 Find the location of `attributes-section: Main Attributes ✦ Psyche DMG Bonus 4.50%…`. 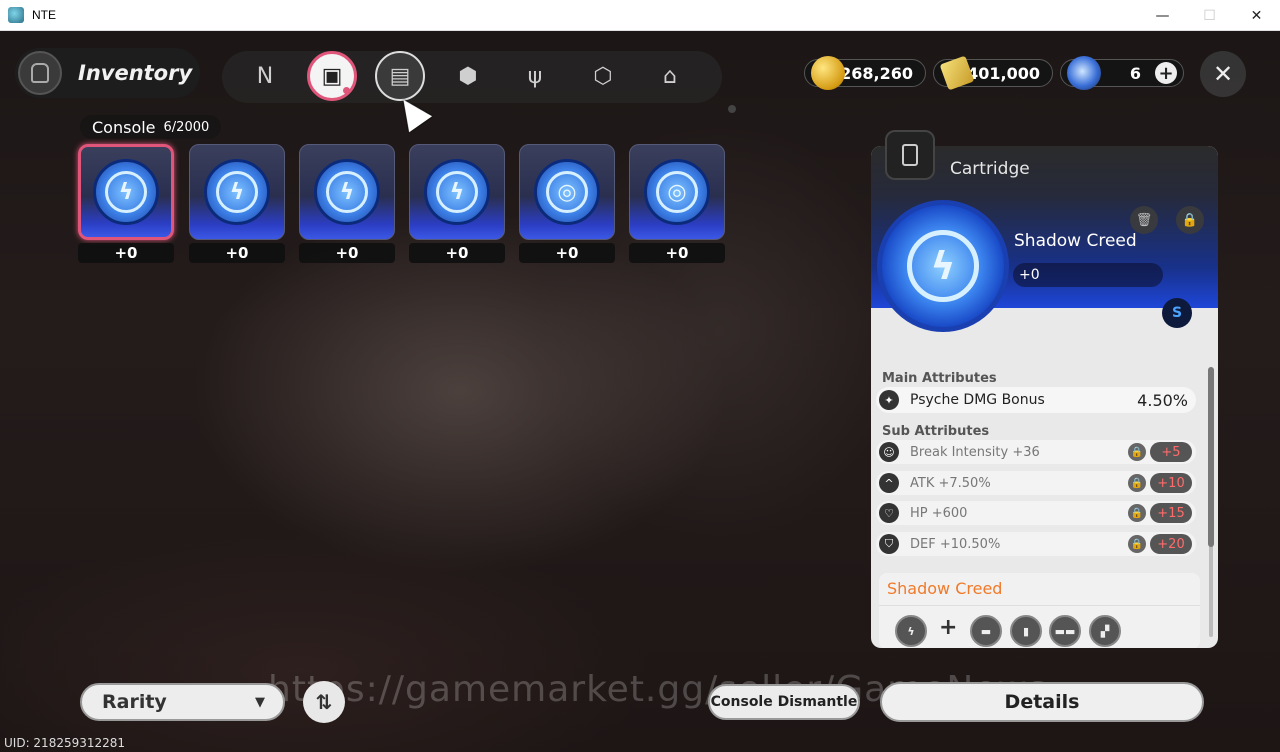

attributes-section: Main Attributes ✦ Psyche DMG Bonus 4.50%… is located at coordinates (1044, 493).